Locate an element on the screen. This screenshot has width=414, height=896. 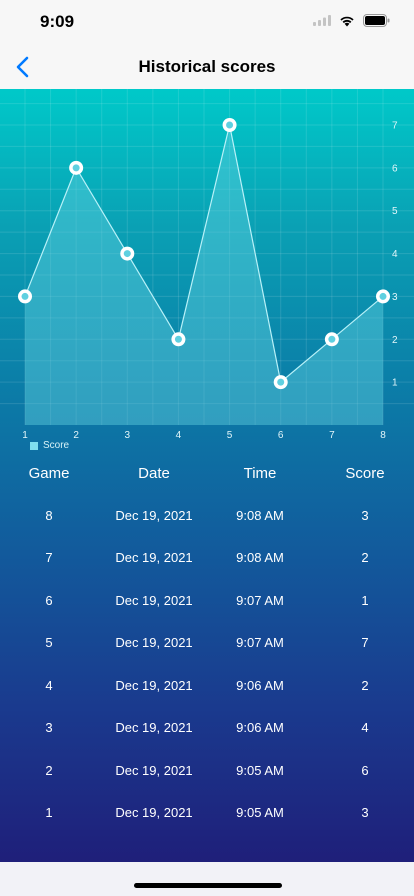
cell-score: 4 is located at coordinates (365, 727).